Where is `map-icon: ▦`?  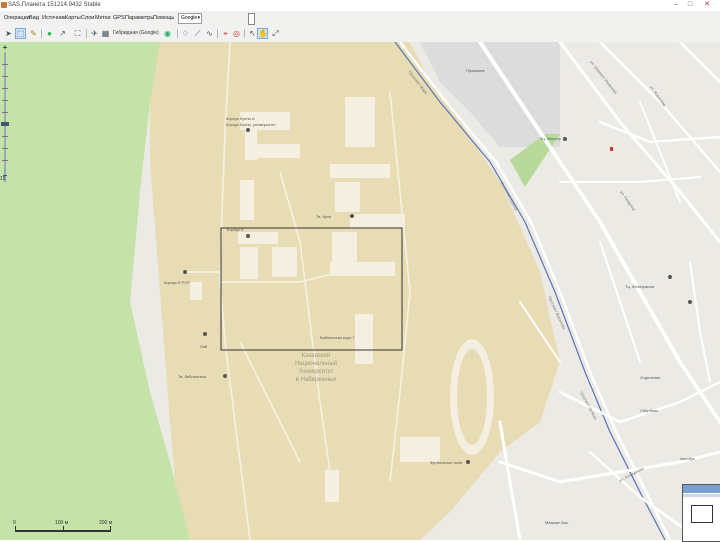
map-icon: ▦ is located at coordinates (105, 33).